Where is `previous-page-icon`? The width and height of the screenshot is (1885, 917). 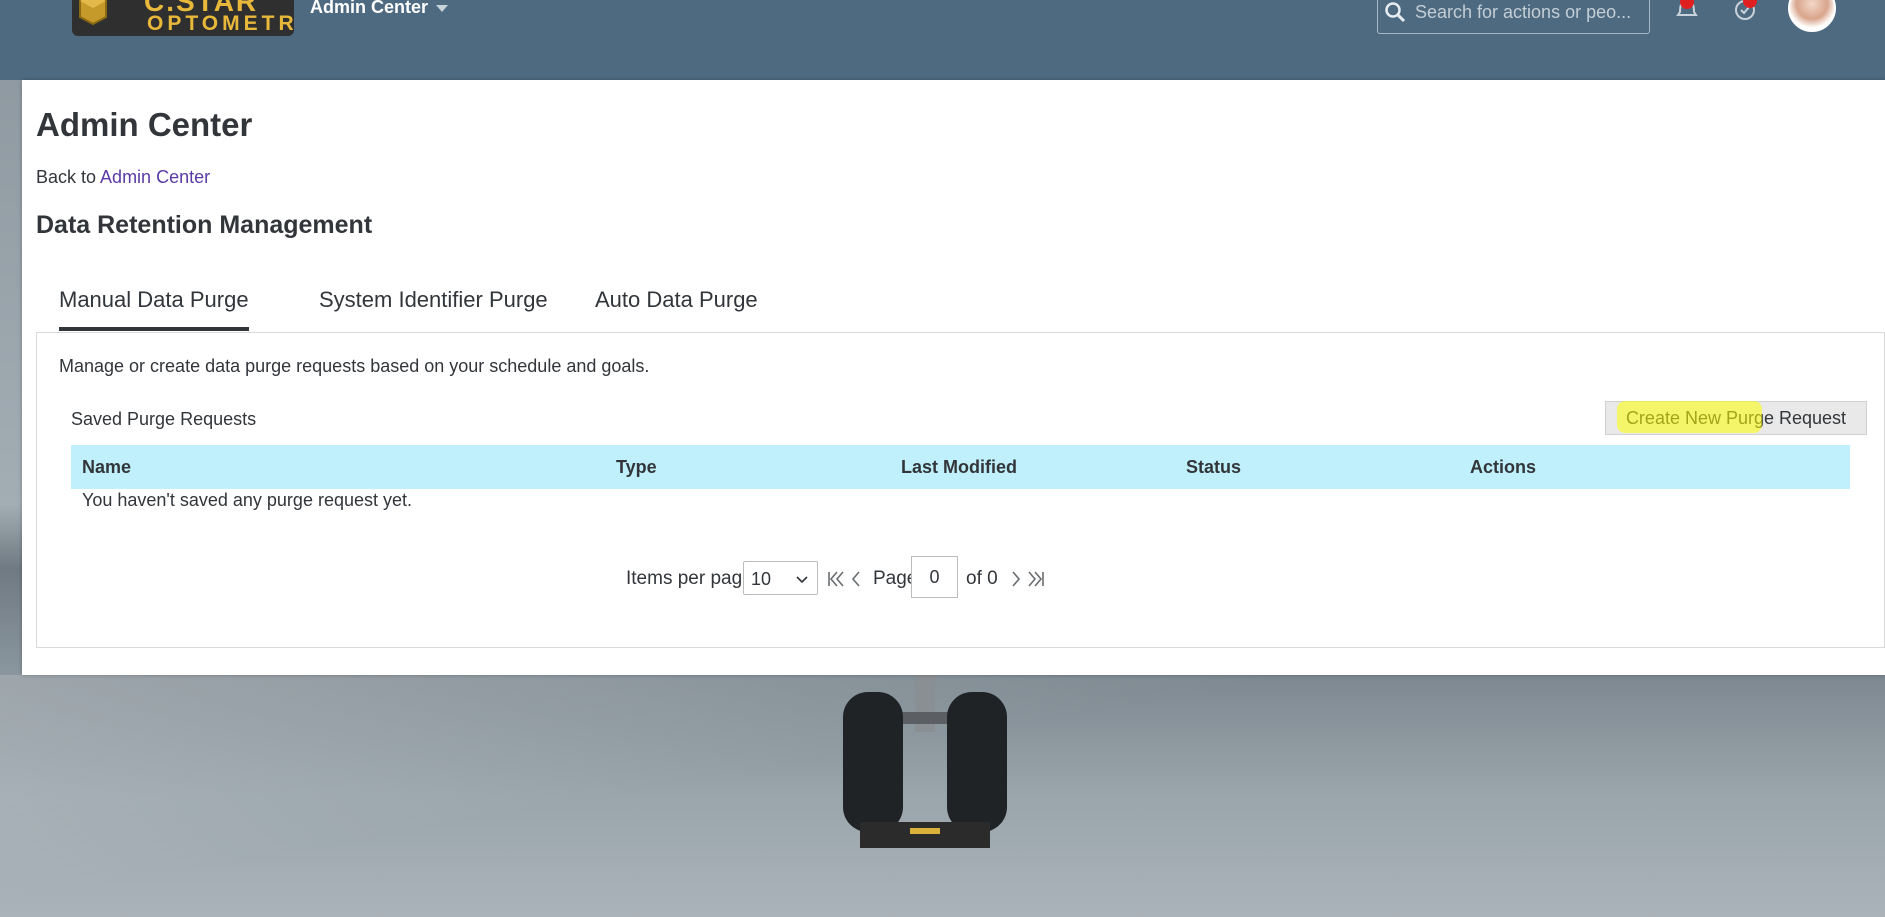
previous-page-icon is located at coordinates (856, 579).